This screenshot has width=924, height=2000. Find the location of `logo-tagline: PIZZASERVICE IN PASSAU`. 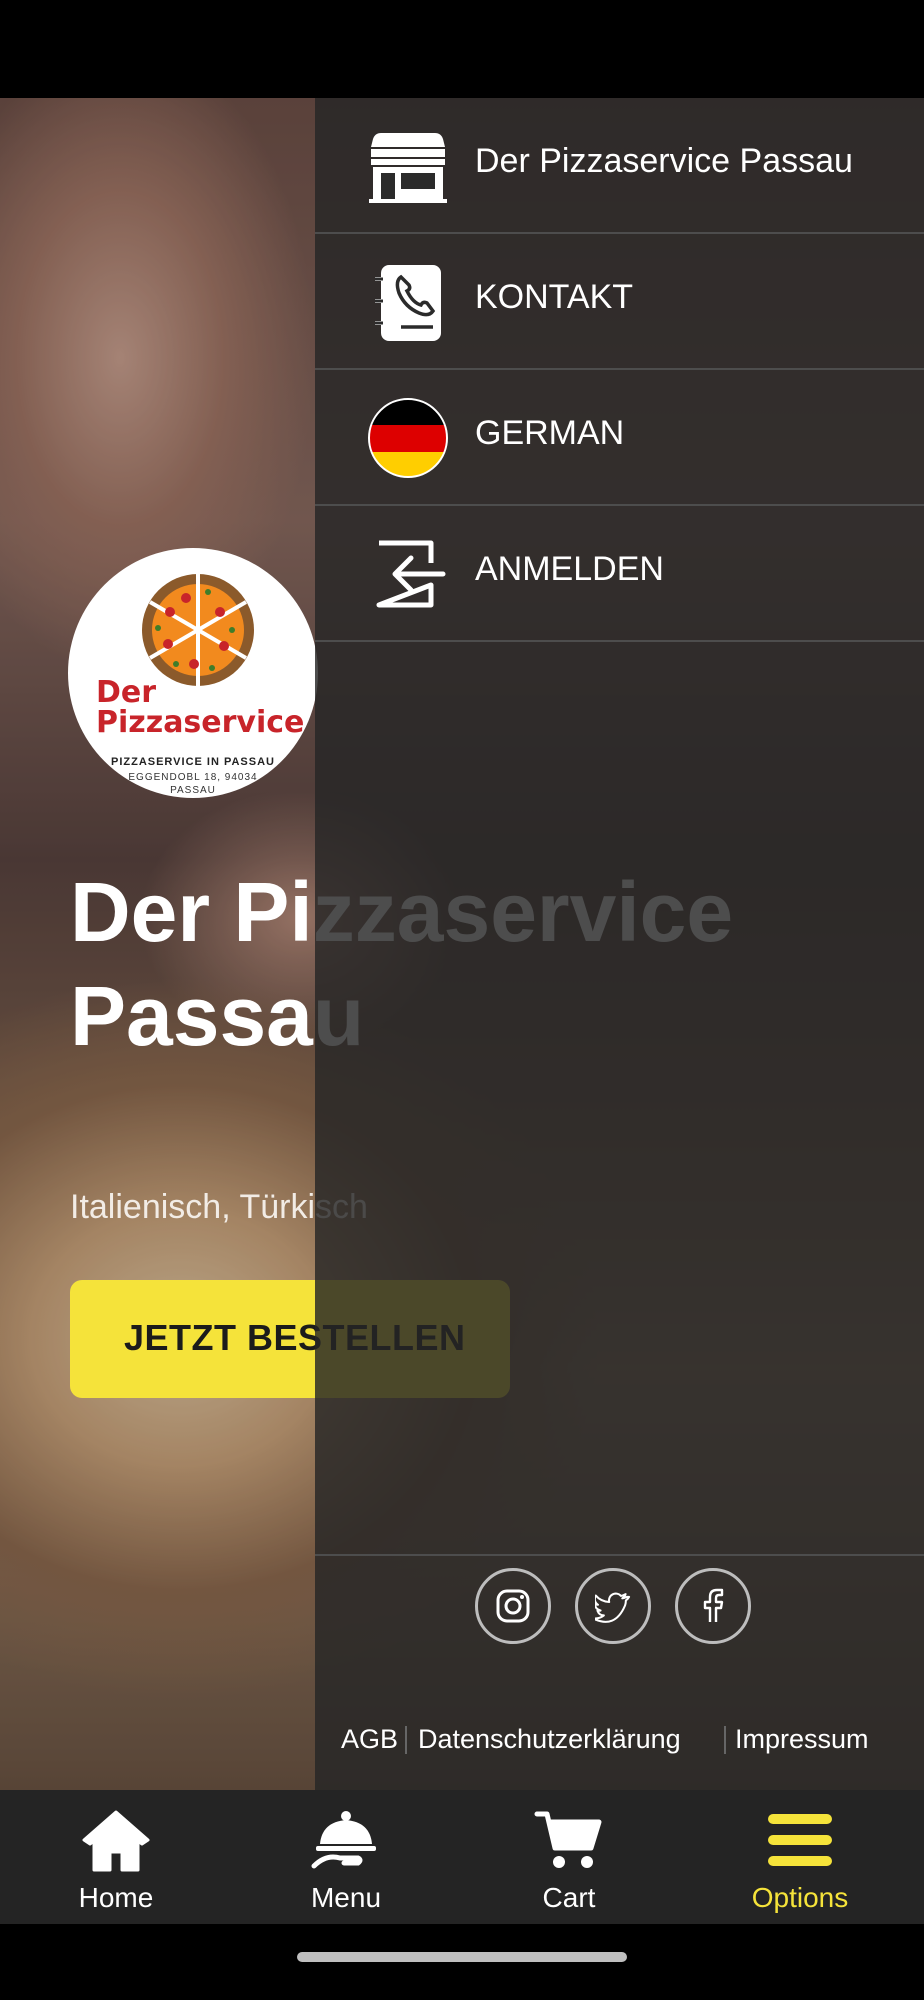

logo-tagline: PIZZASERVICE IN PASSAU is located at coordinates (192, 762).